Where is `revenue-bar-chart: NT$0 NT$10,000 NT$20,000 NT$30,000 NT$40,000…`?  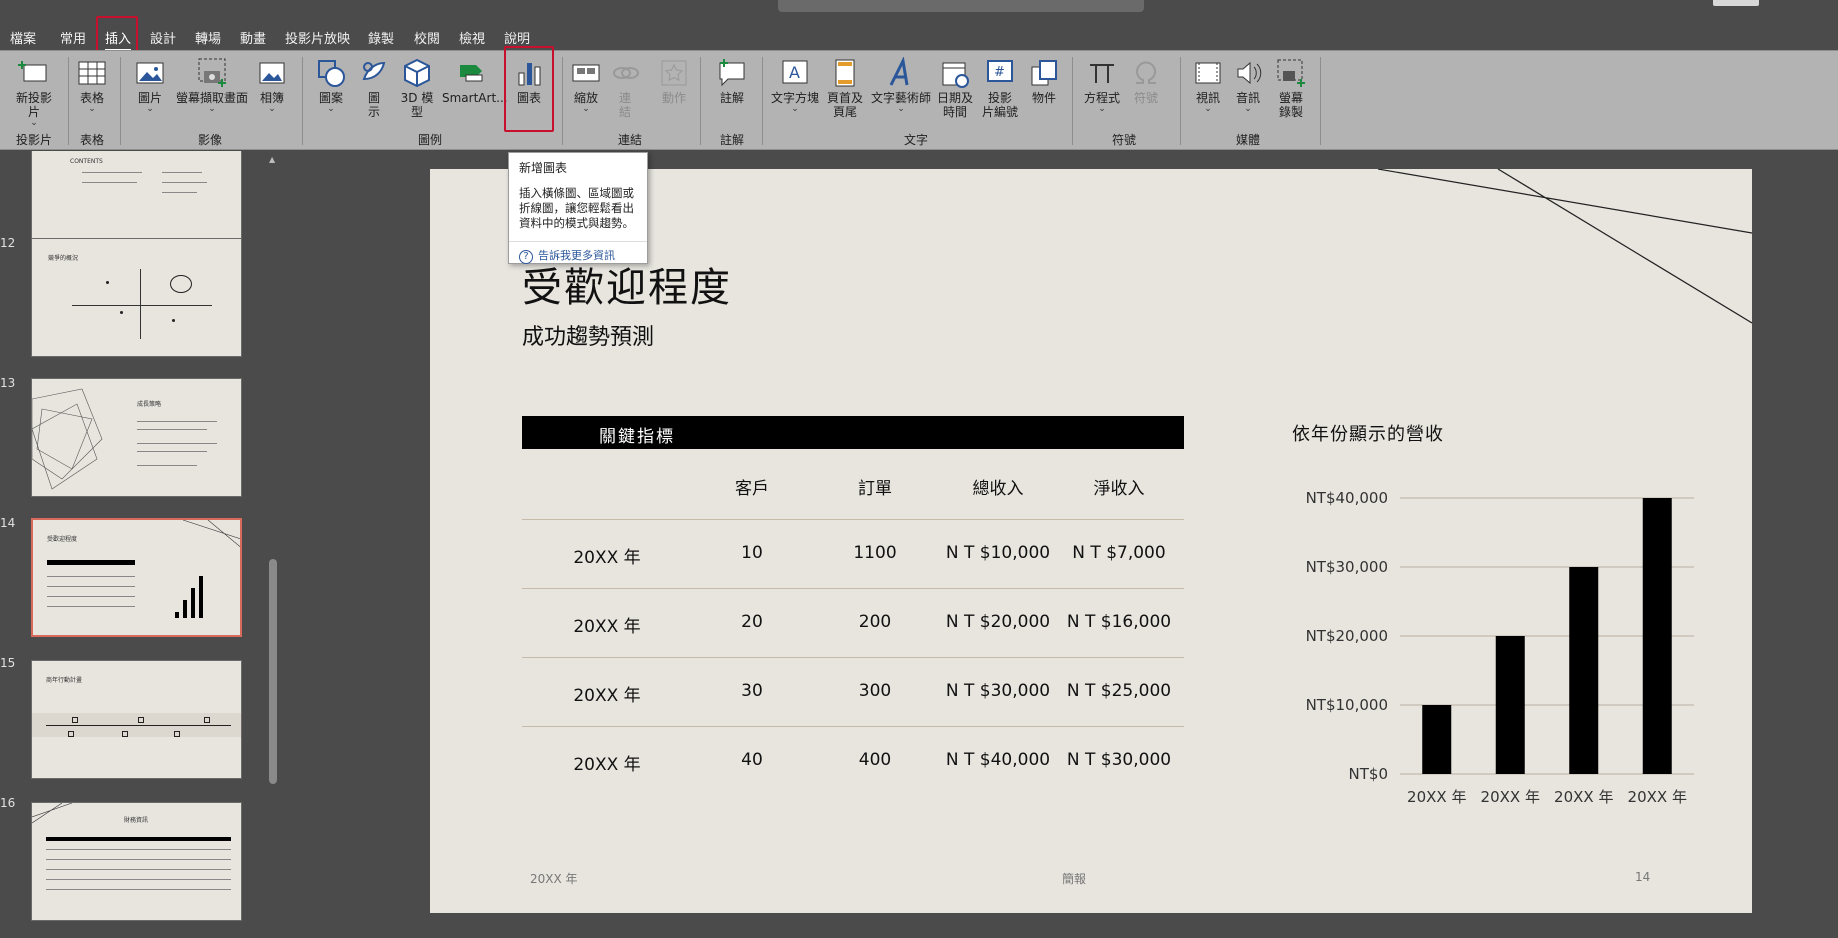
revenue-bar-chart: NT$0 NT$10,000 NT$20,000 NT$30,000 NT$40,000… is located at coordinates (1520, 644).